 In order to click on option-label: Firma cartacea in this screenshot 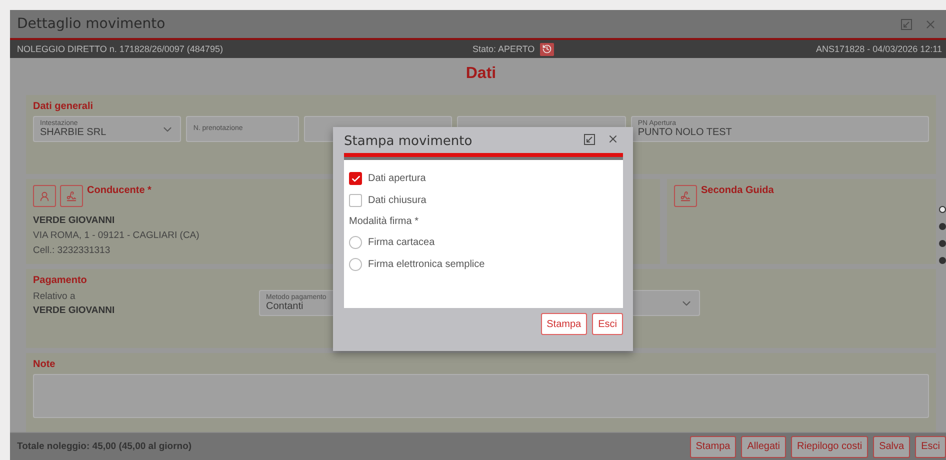, I will do `click(401, 242)`.